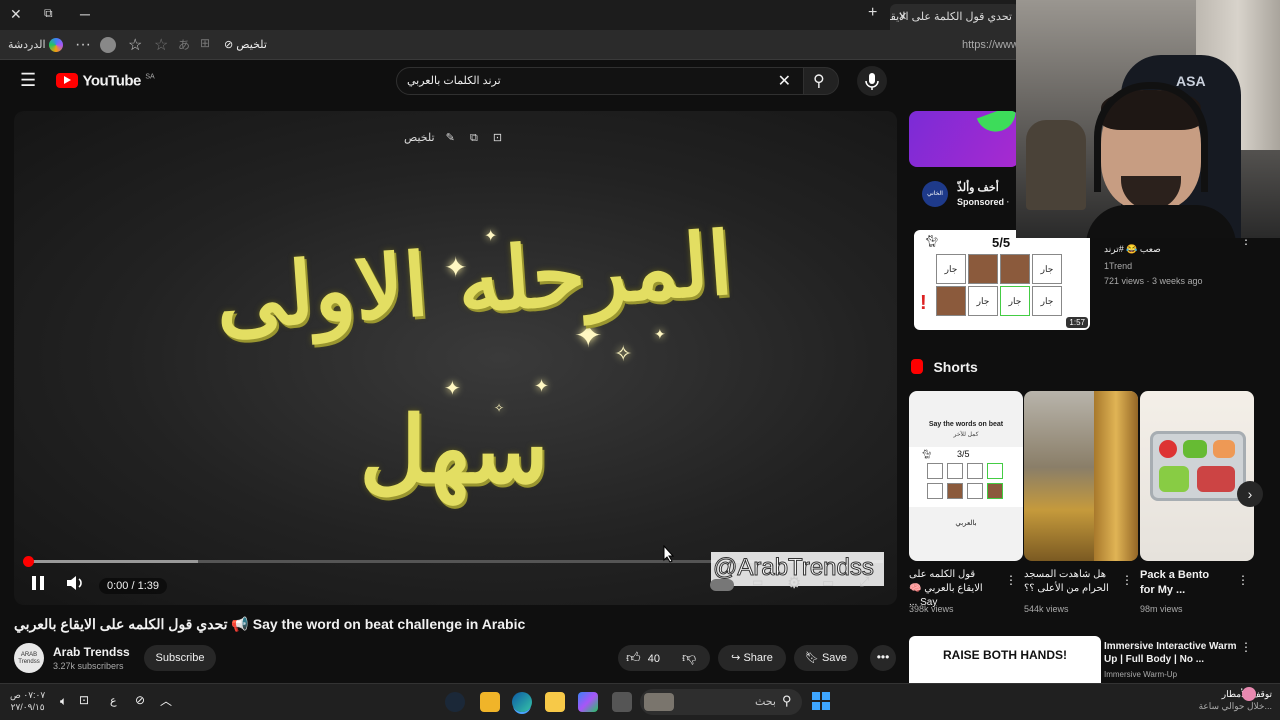  Describe the element at coordinates (622, 702) in the screenshot. I see `app-window-icon` at that location.